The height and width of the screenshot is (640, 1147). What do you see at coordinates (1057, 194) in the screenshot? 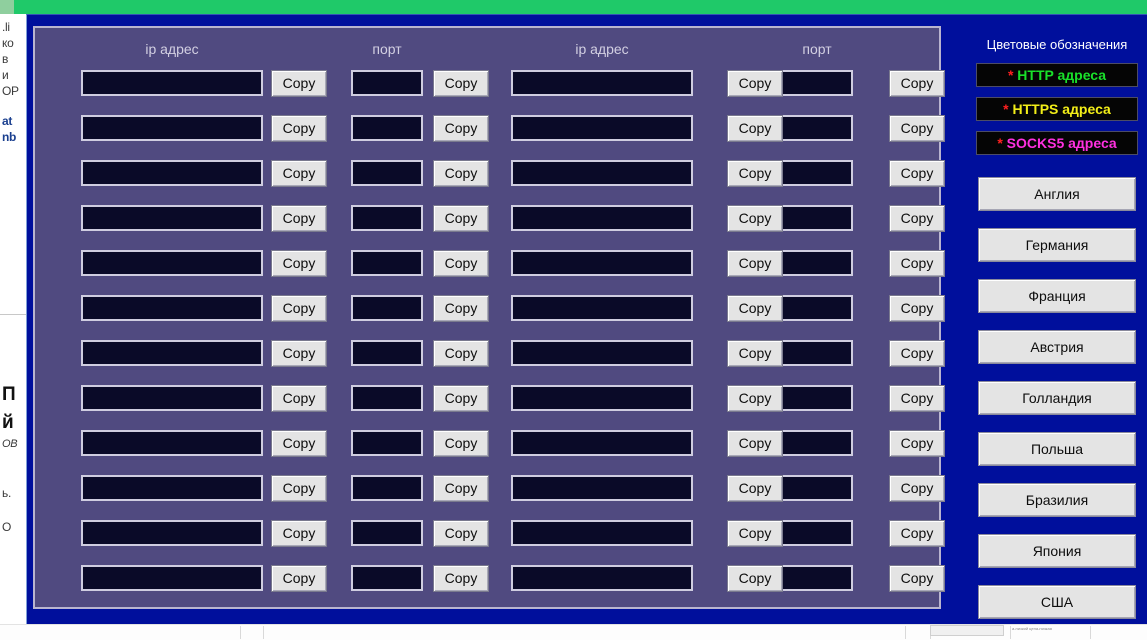
I see `country-button-1: Англия` at bounding box center [1057, 194].